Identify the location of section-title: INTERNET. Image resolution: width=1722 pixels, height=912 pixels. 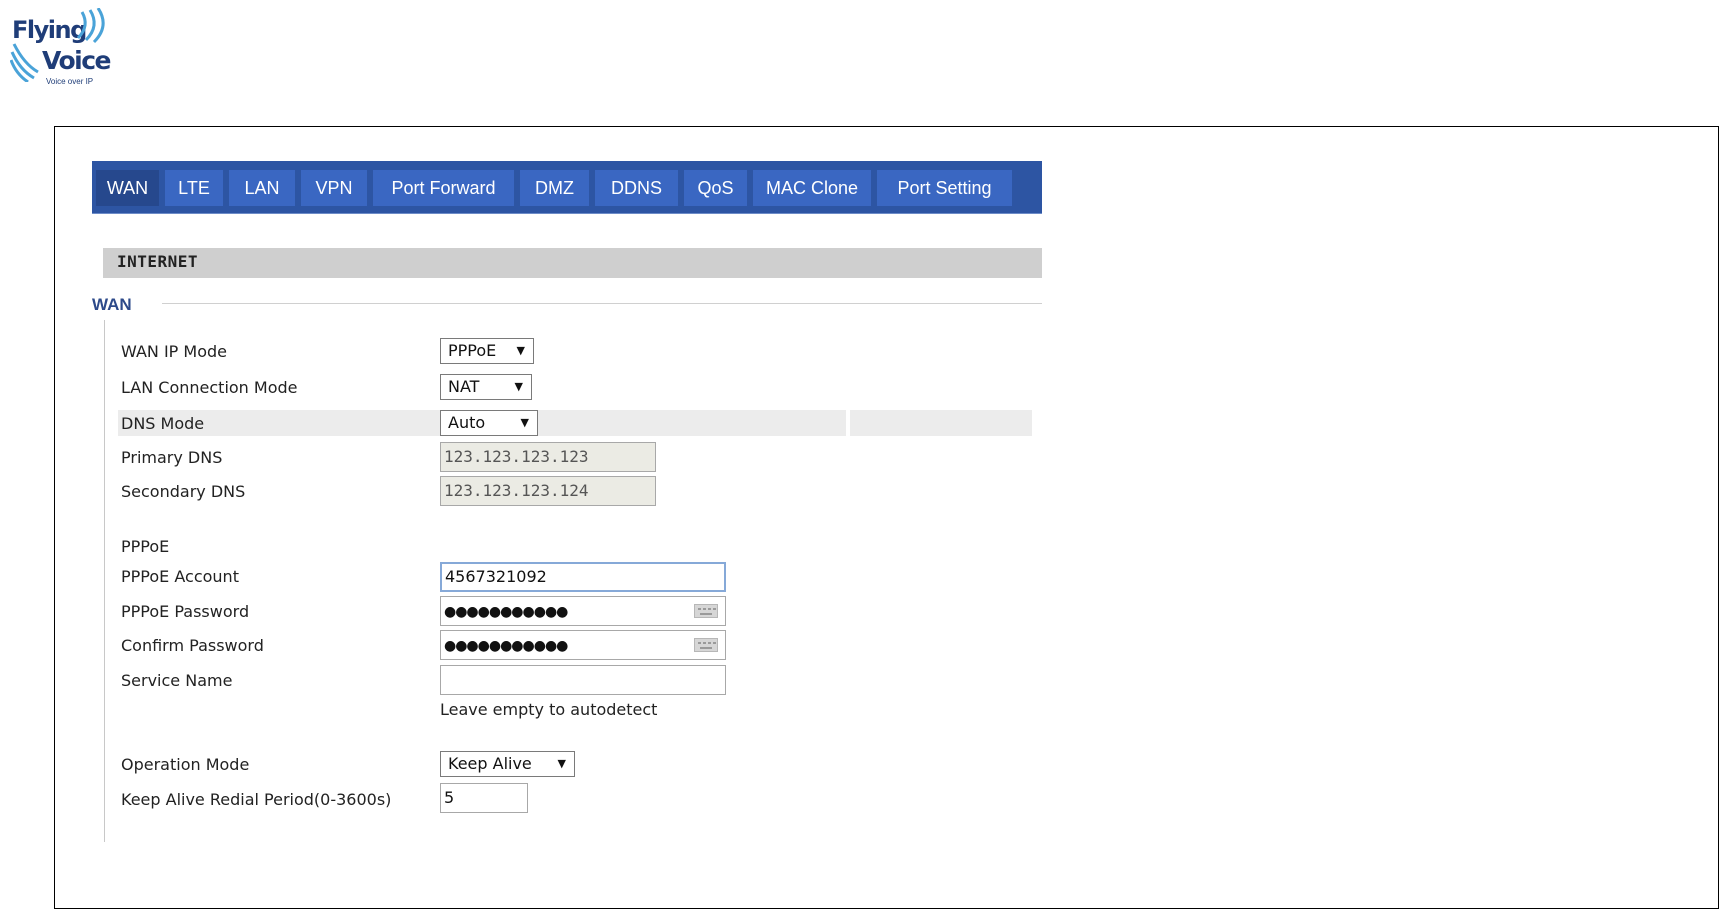
(158, 261).